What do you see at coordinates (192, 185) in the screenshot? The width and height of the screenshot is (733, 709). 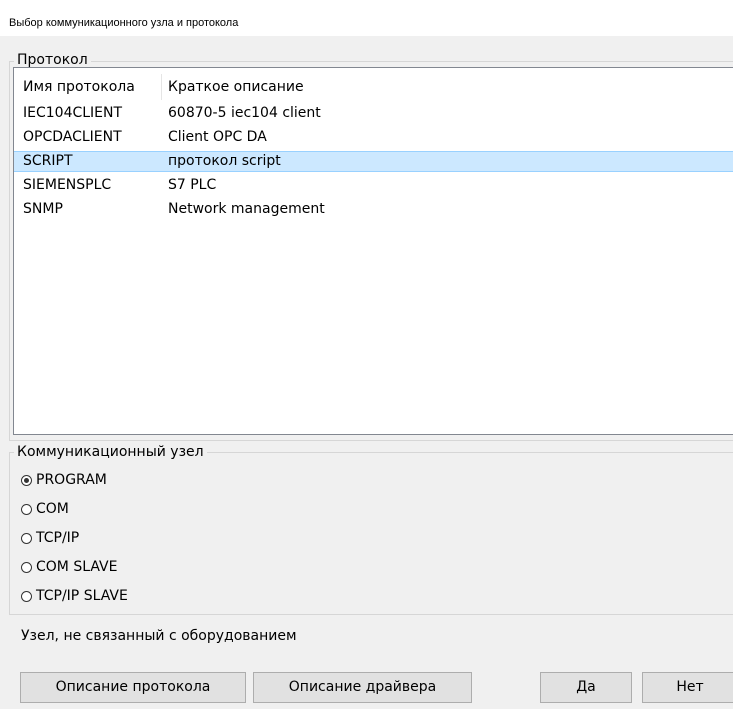 I see `protocol-description: S7 PLC` at bounding box center [192, 185].